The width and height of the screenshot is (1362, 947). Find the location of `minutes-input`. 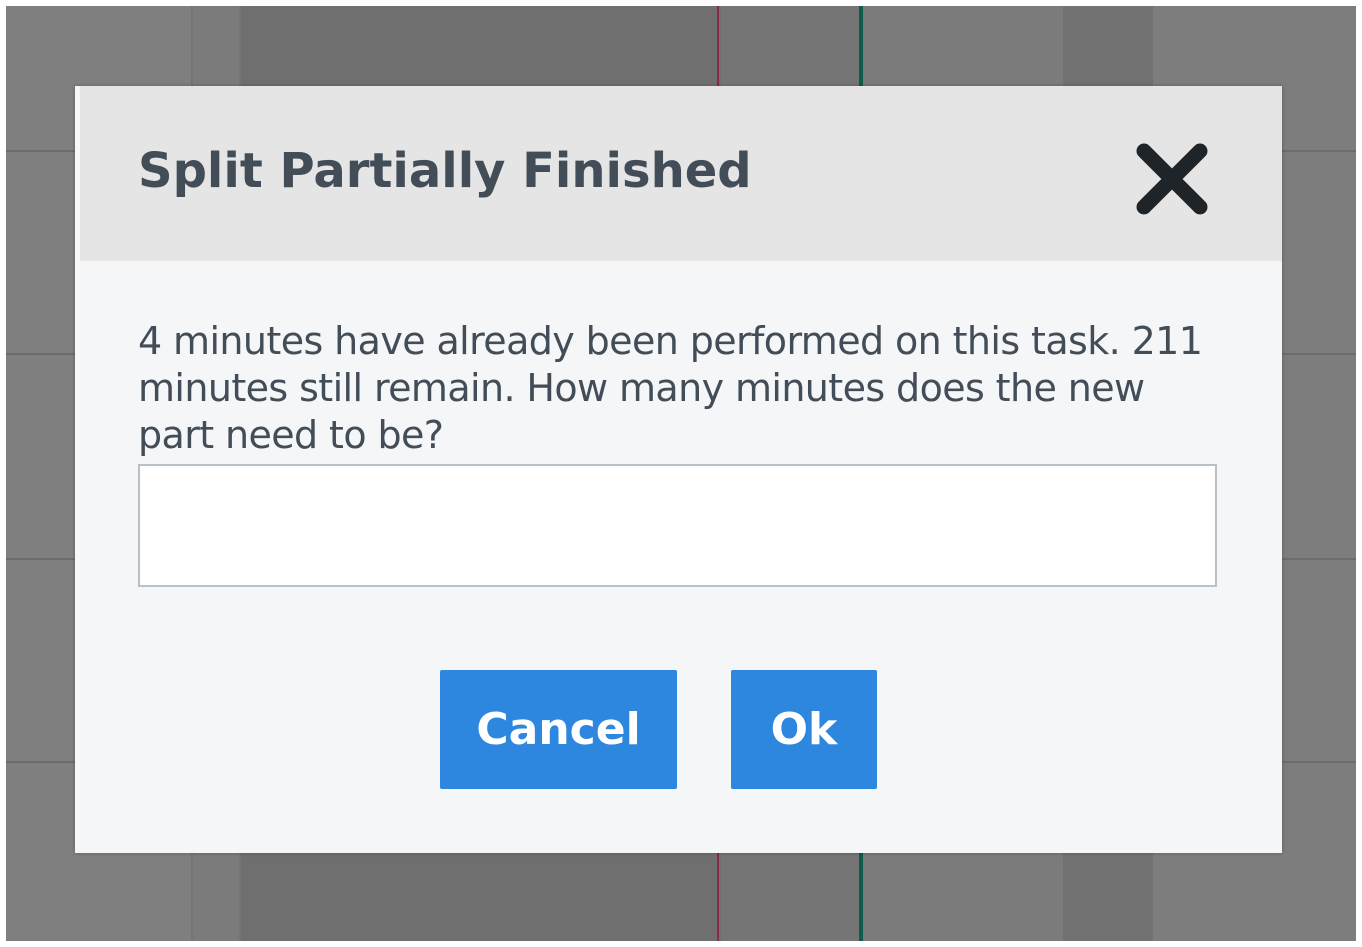

minutes-input is located at coordinates (677, 525).